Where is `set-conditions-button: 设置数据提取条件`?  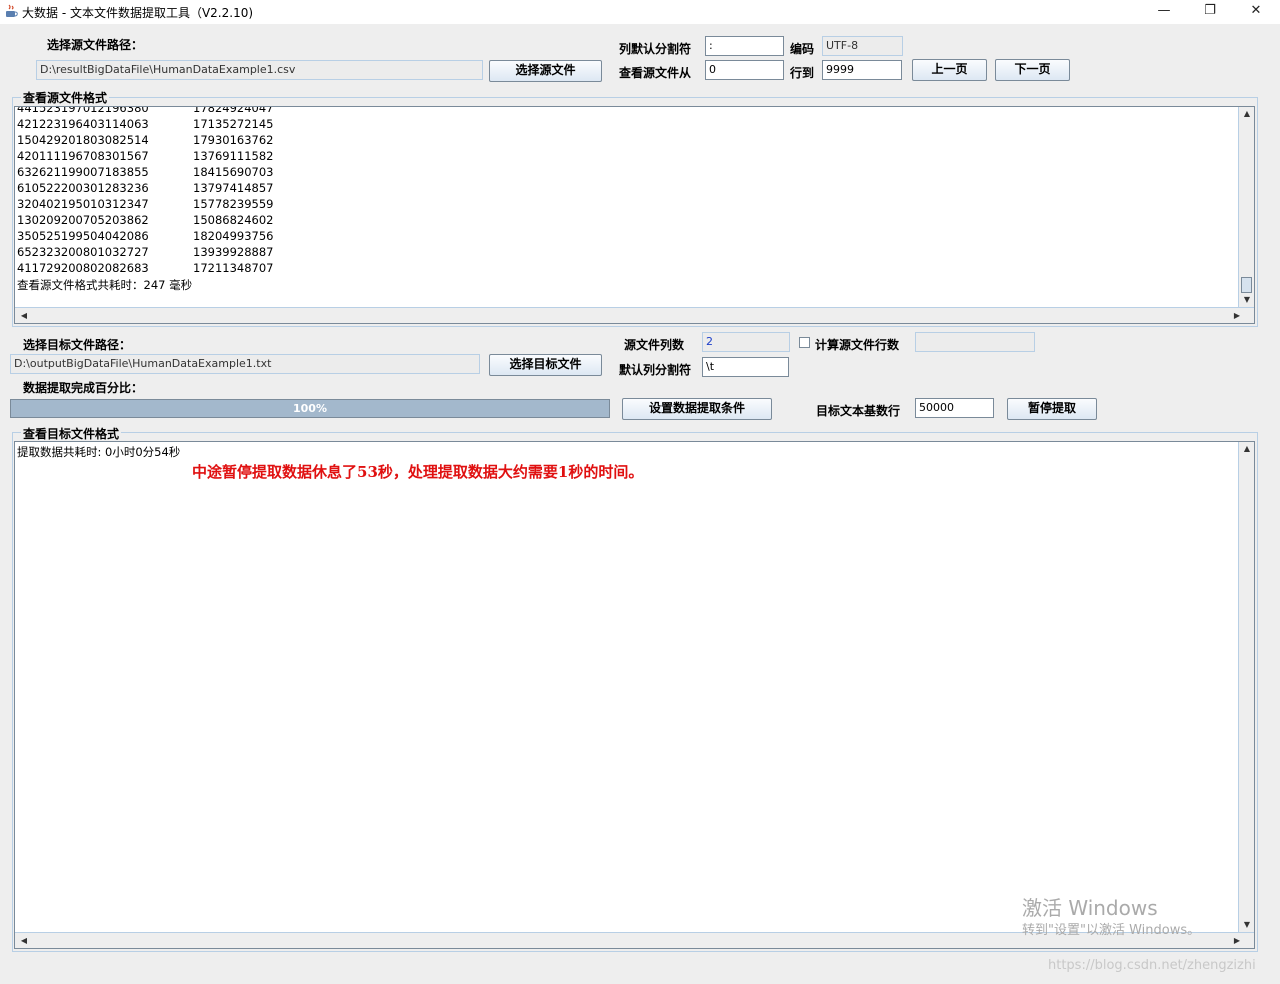
set-conditions-button: 设置数据提取条件 is located at coordinates (697, 409).